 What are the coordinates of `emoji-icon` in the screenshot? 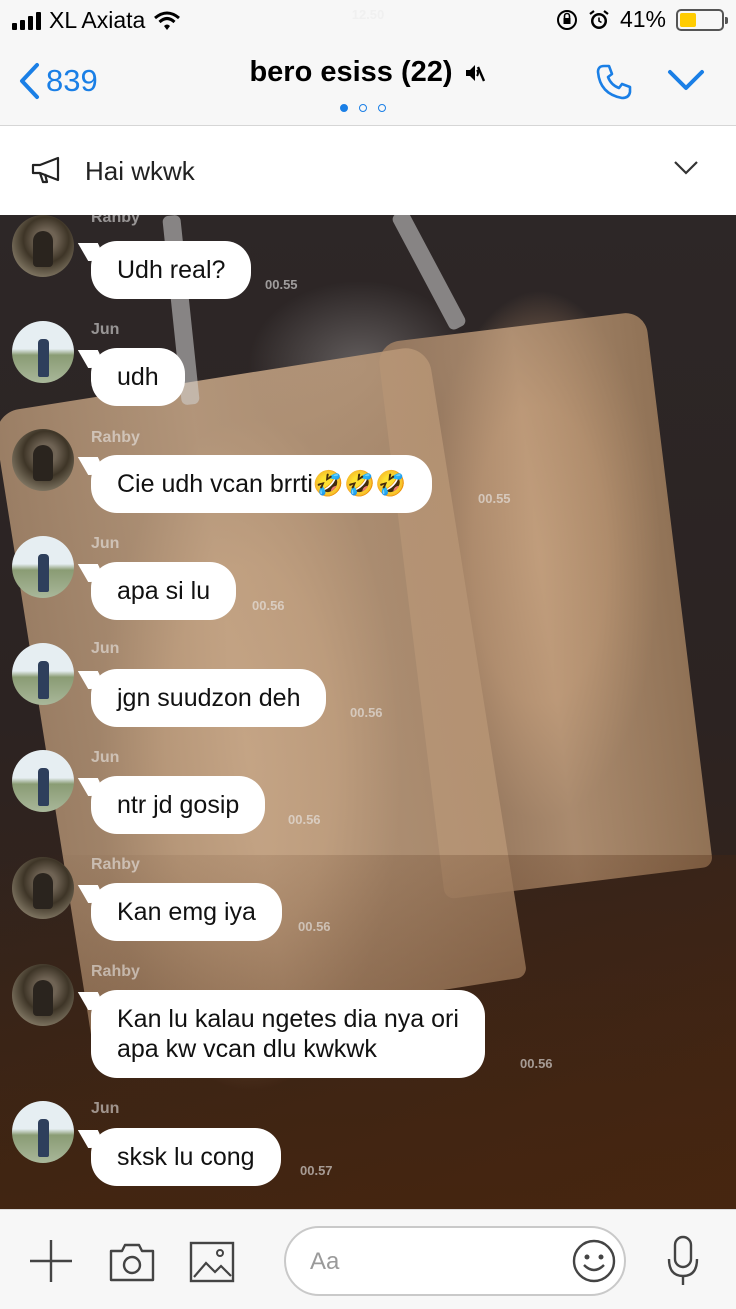 It's located at (594, 1261).